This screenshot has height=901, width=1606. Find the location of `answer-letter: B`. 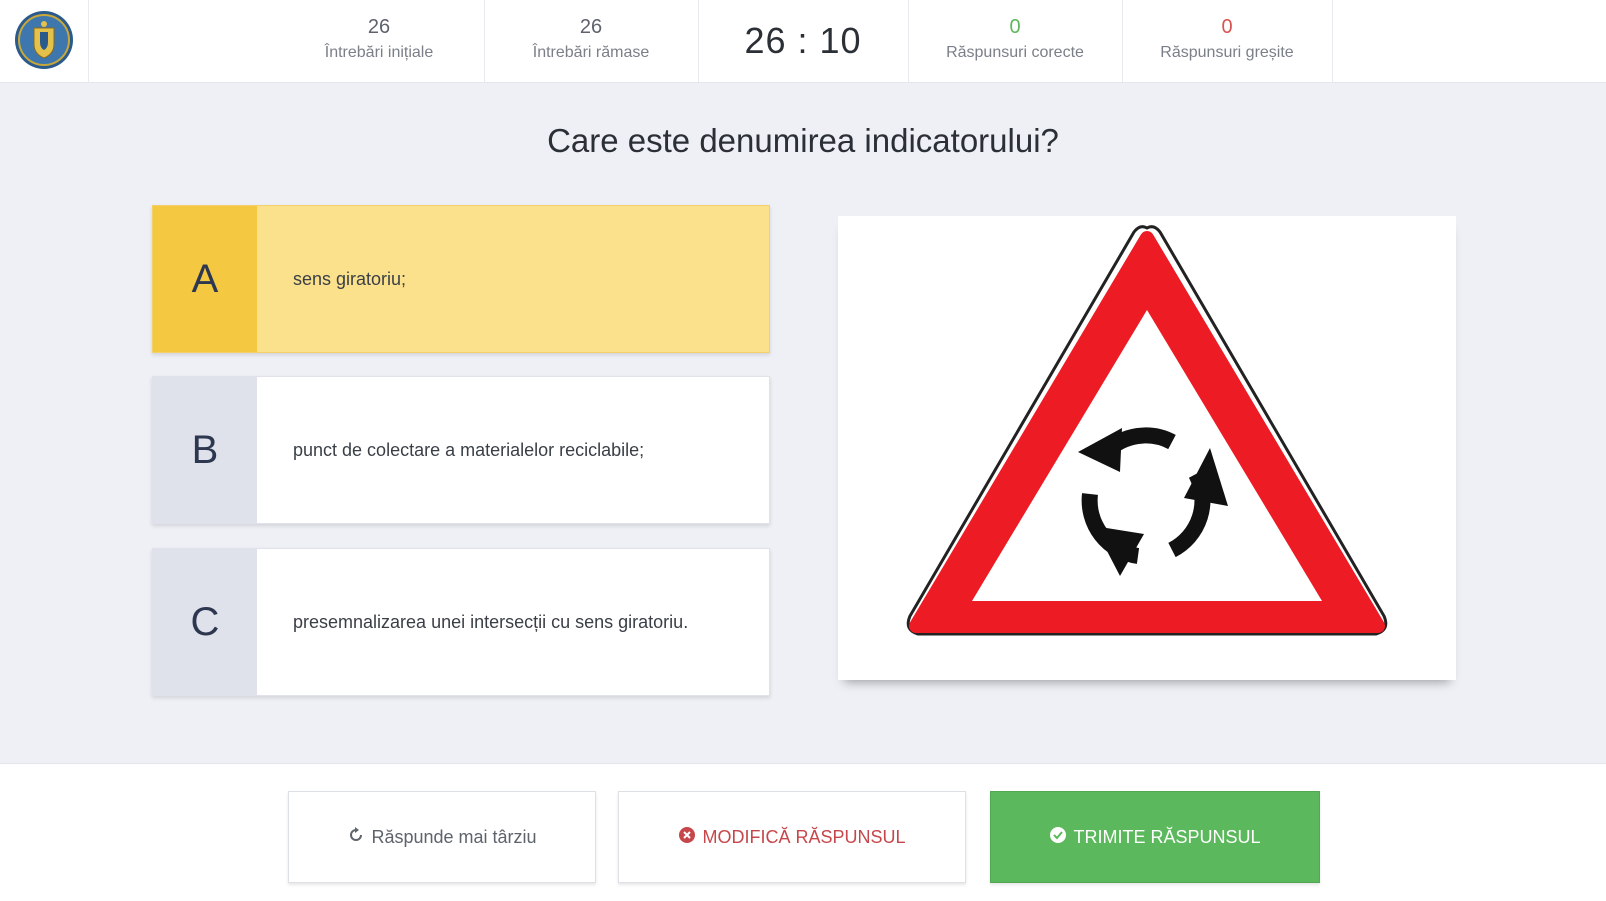

answer-letter: B is located at coordinates (205, 450).